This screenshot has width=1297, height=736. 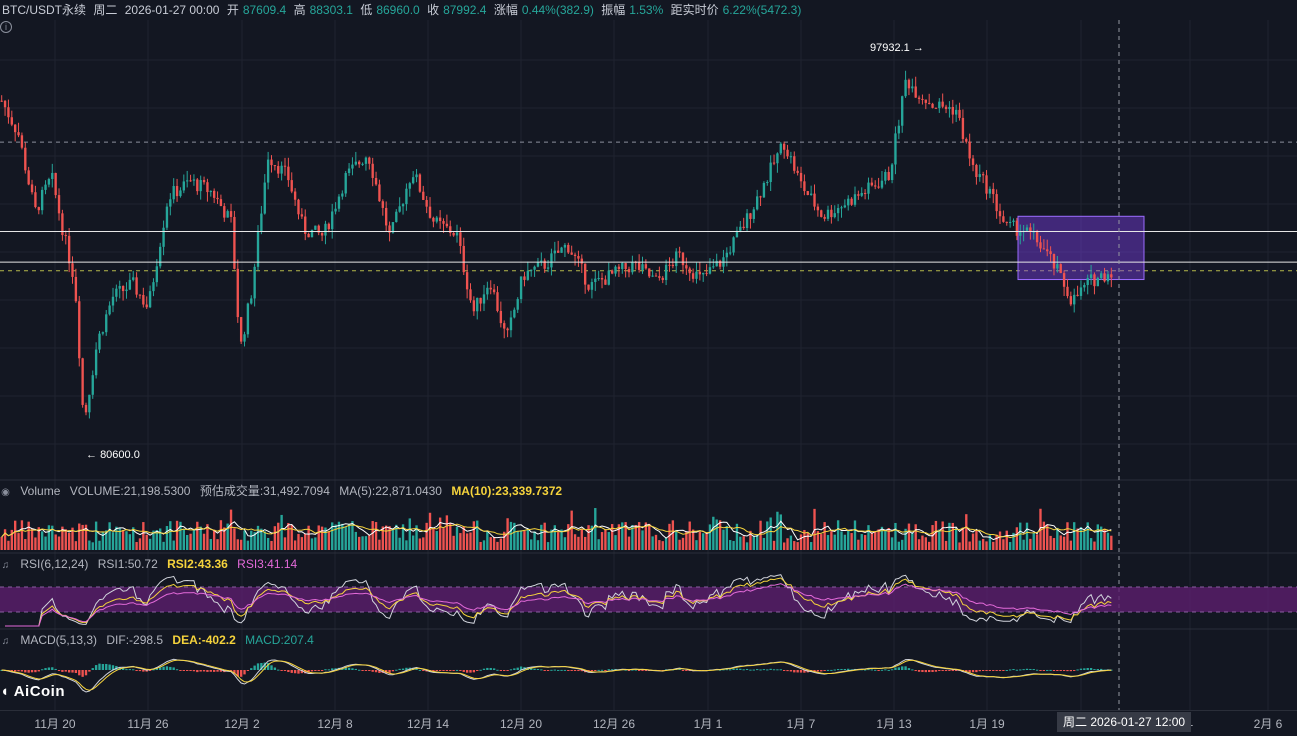 I want to click on x-tick: 12月 8, so click(x=335, y=724).